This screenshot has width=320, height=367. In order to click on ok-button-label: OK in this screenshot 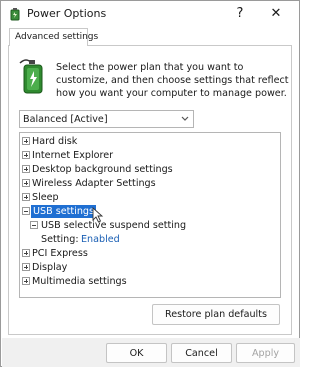, I will do `click(136, 353)`.